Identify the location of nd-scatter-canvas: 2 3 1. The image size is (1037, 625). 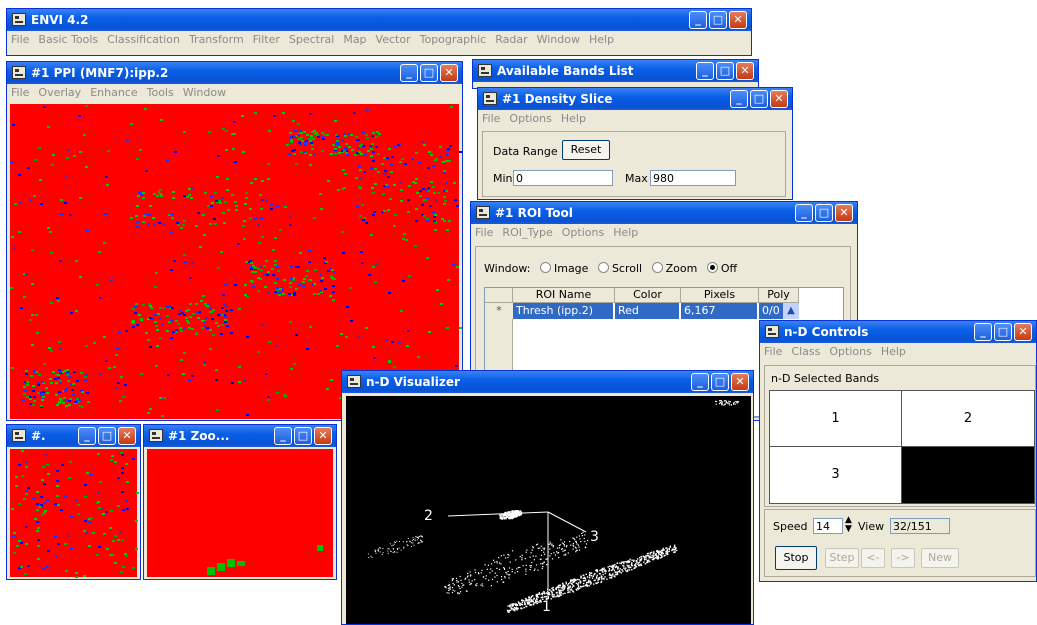
(548, 510).